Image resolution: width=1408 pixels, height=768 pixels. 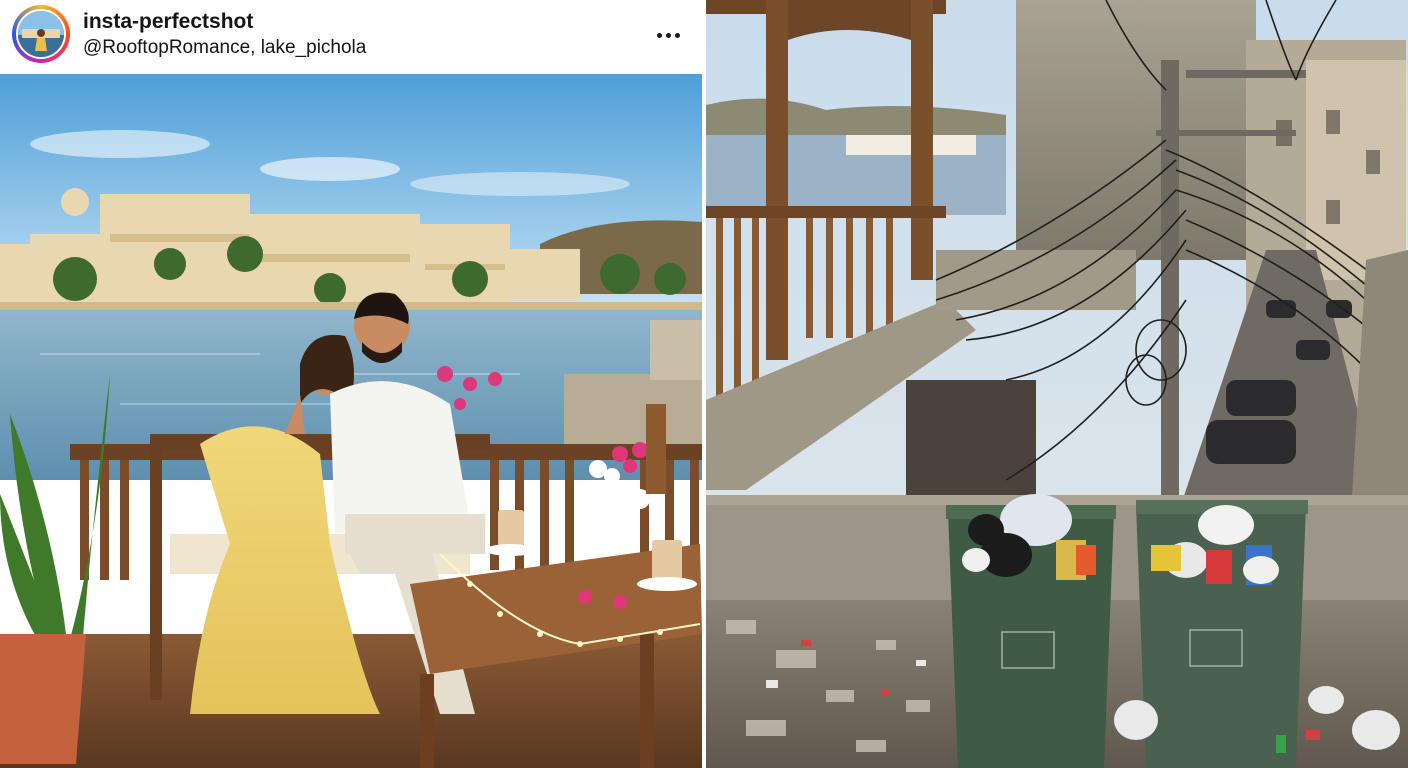 I want to click on post-location: @RooftopRomance, lake_pichola, so click(x=224, y=48).